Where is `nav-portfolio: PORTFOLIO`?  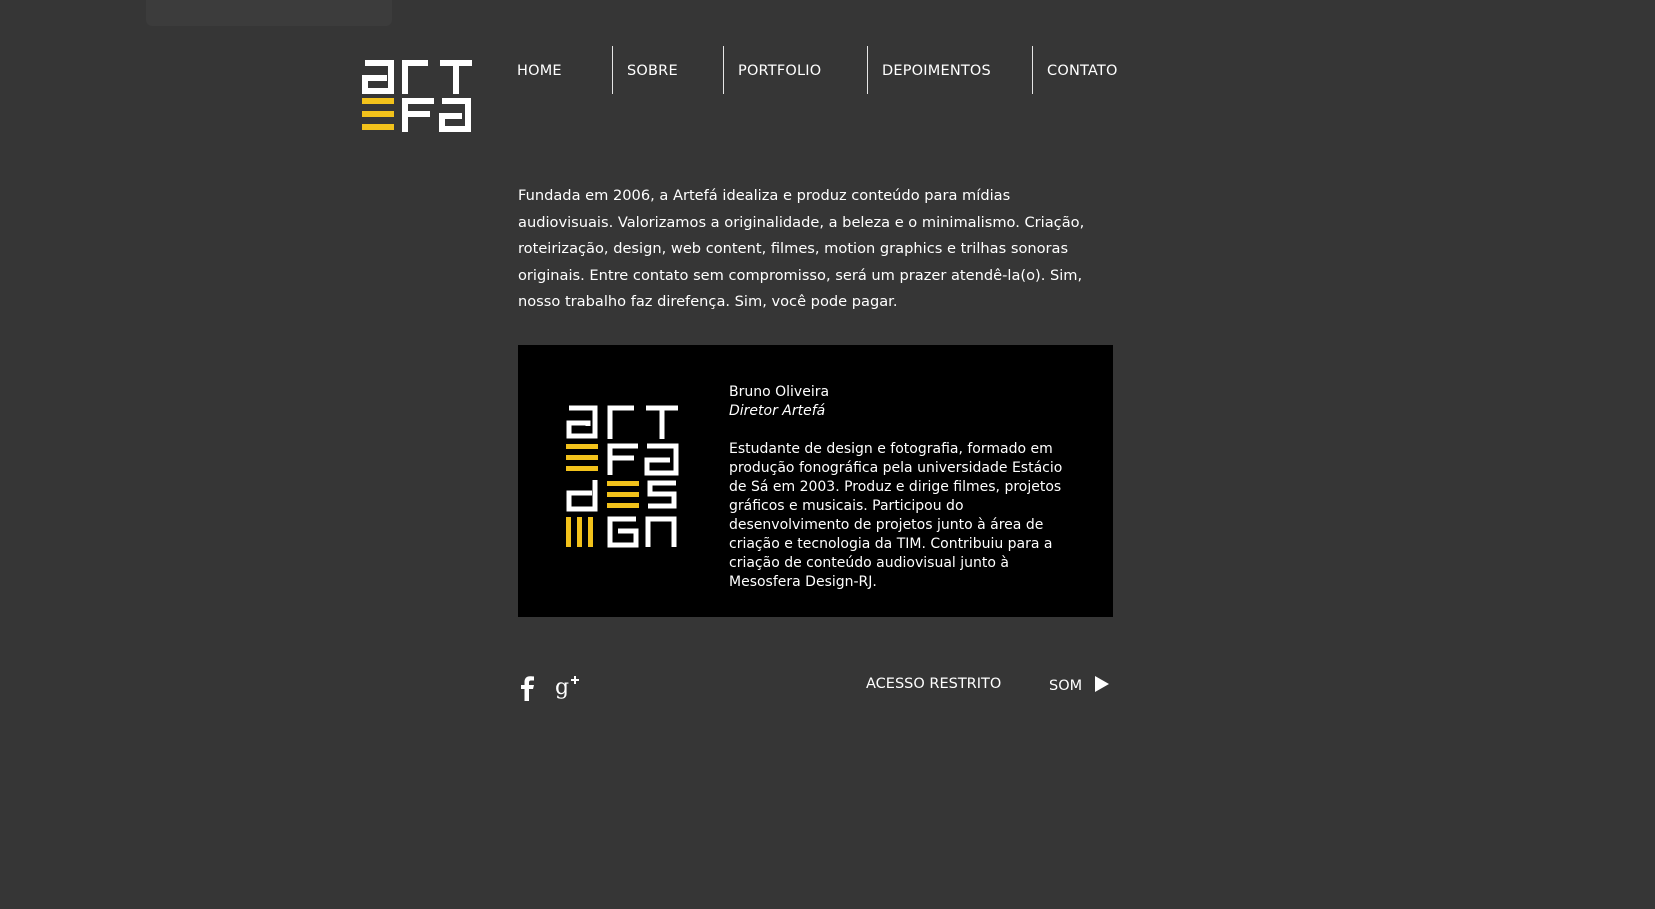
nav-portfolio: PORTFOLIO is located at coordinates (795, 70).